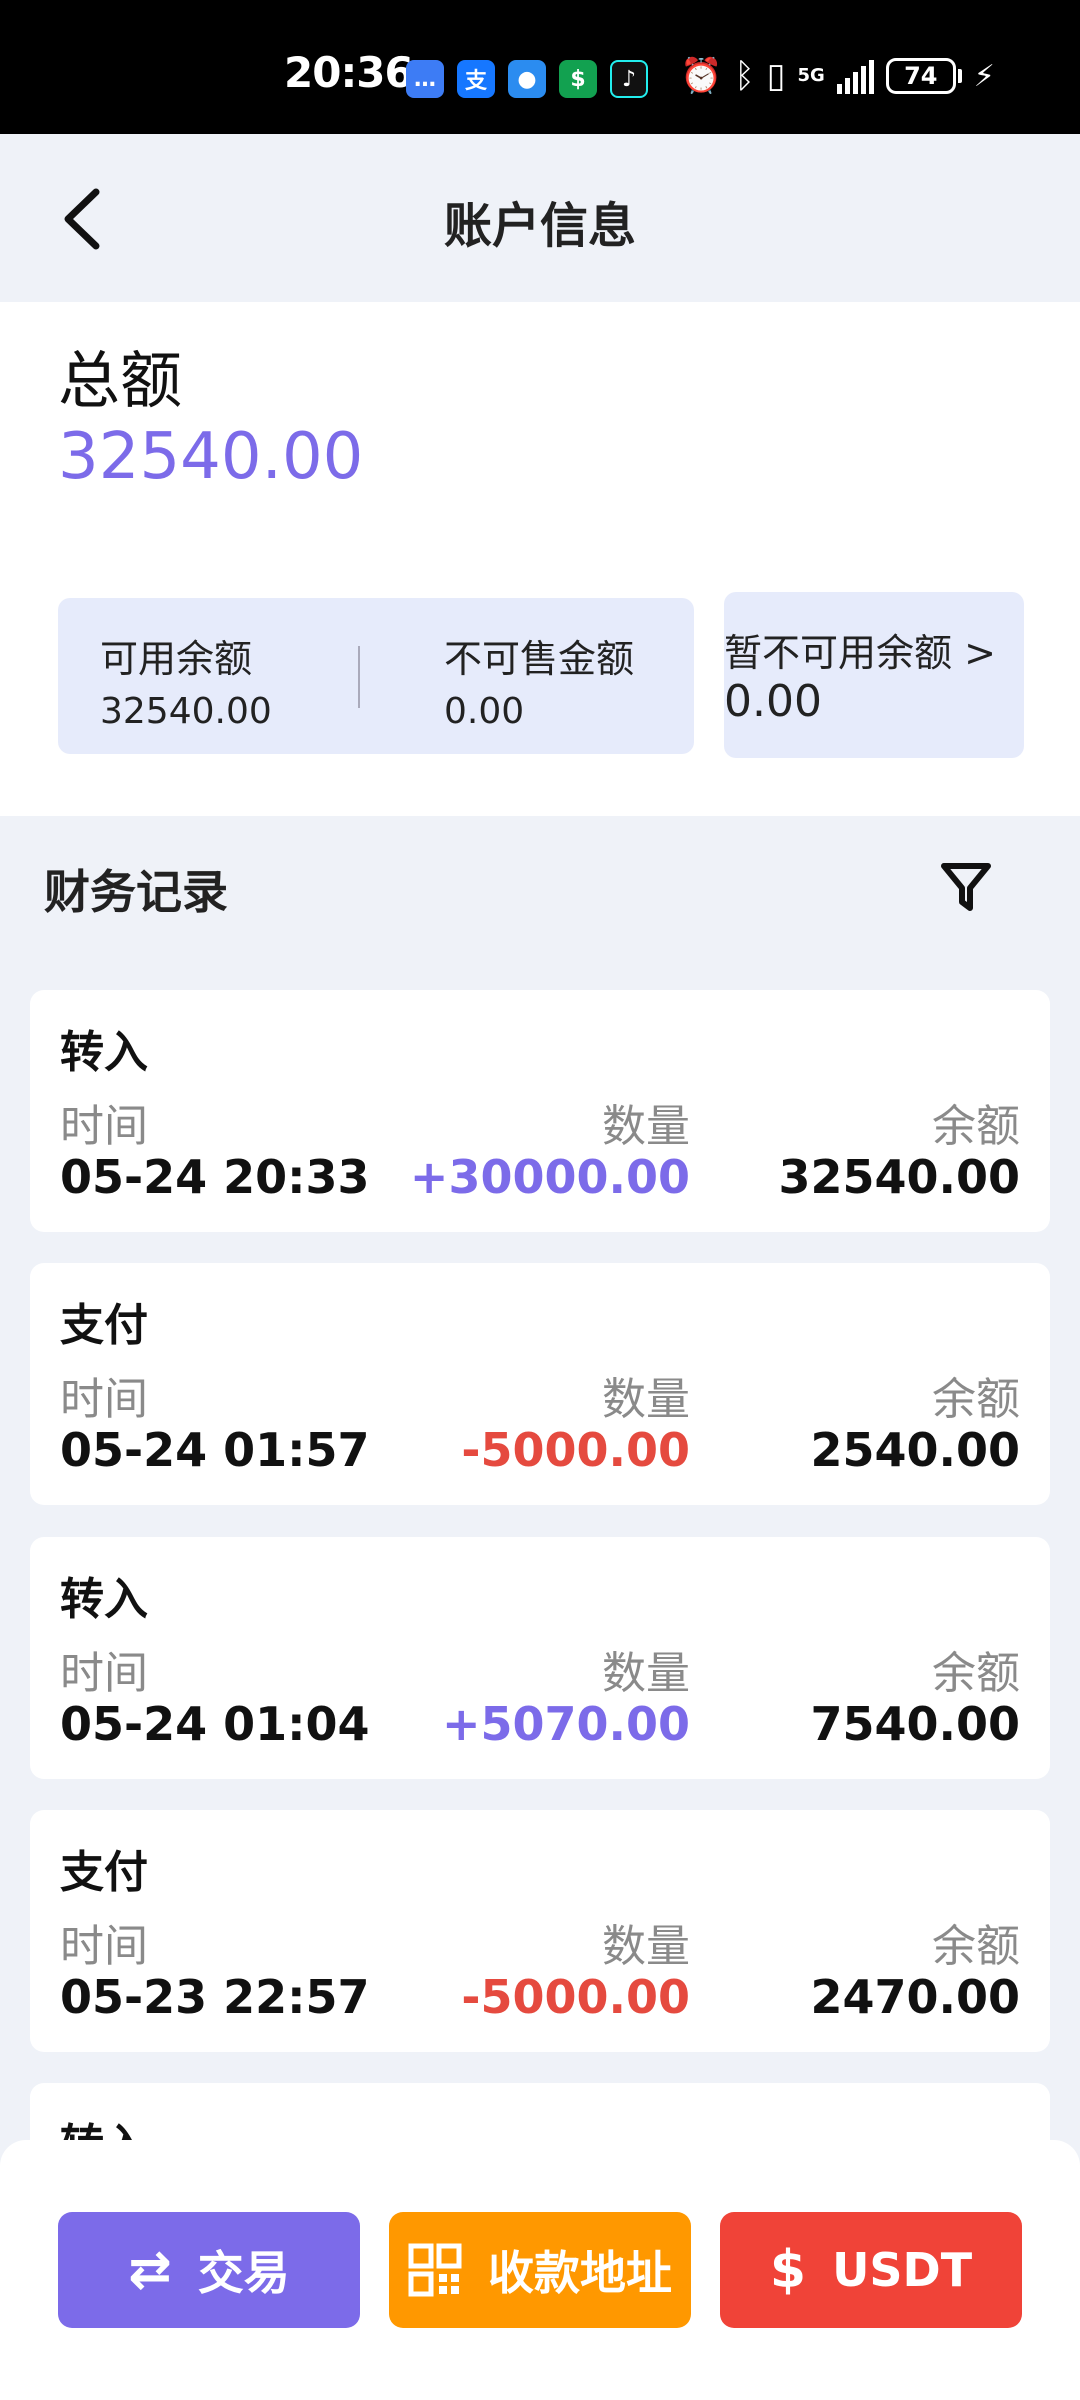 Image resolution: width=1080 pixels, height=2400 pixels. I want to click on page-title: 账户信息, so click(539, 226).